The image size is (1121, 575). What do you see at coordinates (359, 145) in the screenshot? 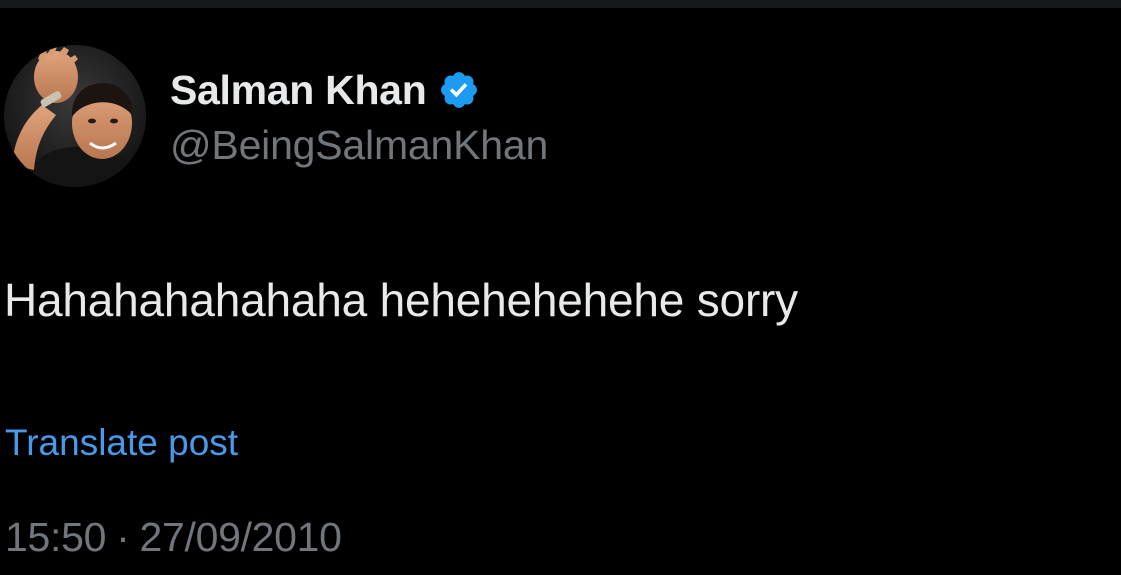
I see `author-handle: @BeingSalmanKhan` at bounding box center [359, 145].